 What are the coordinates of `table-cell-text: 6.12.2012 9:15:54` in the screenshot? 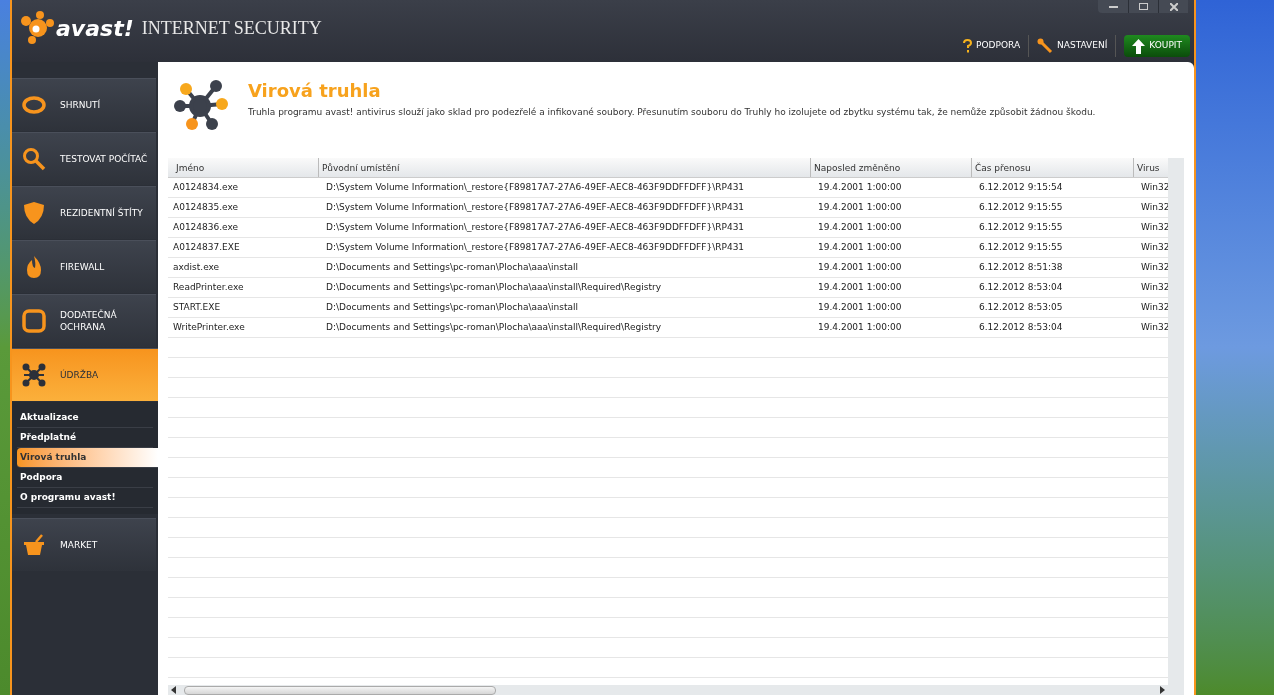 It's located at (1021, 187).